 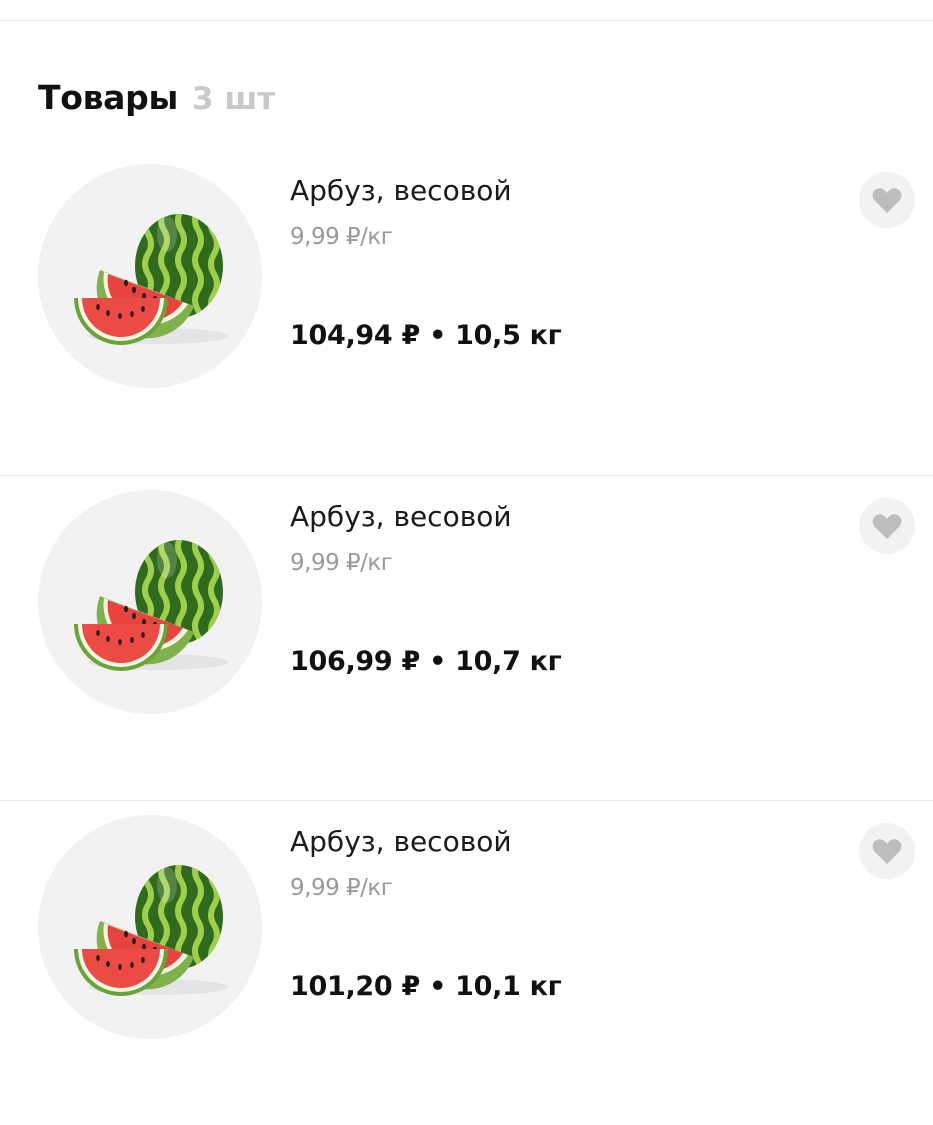 What do you see at coordinates (426, 986) in the screenshot?
I see `total-price-weight: 101,20 ₽ • 10,1 кг` at bounding box center [426, 986].